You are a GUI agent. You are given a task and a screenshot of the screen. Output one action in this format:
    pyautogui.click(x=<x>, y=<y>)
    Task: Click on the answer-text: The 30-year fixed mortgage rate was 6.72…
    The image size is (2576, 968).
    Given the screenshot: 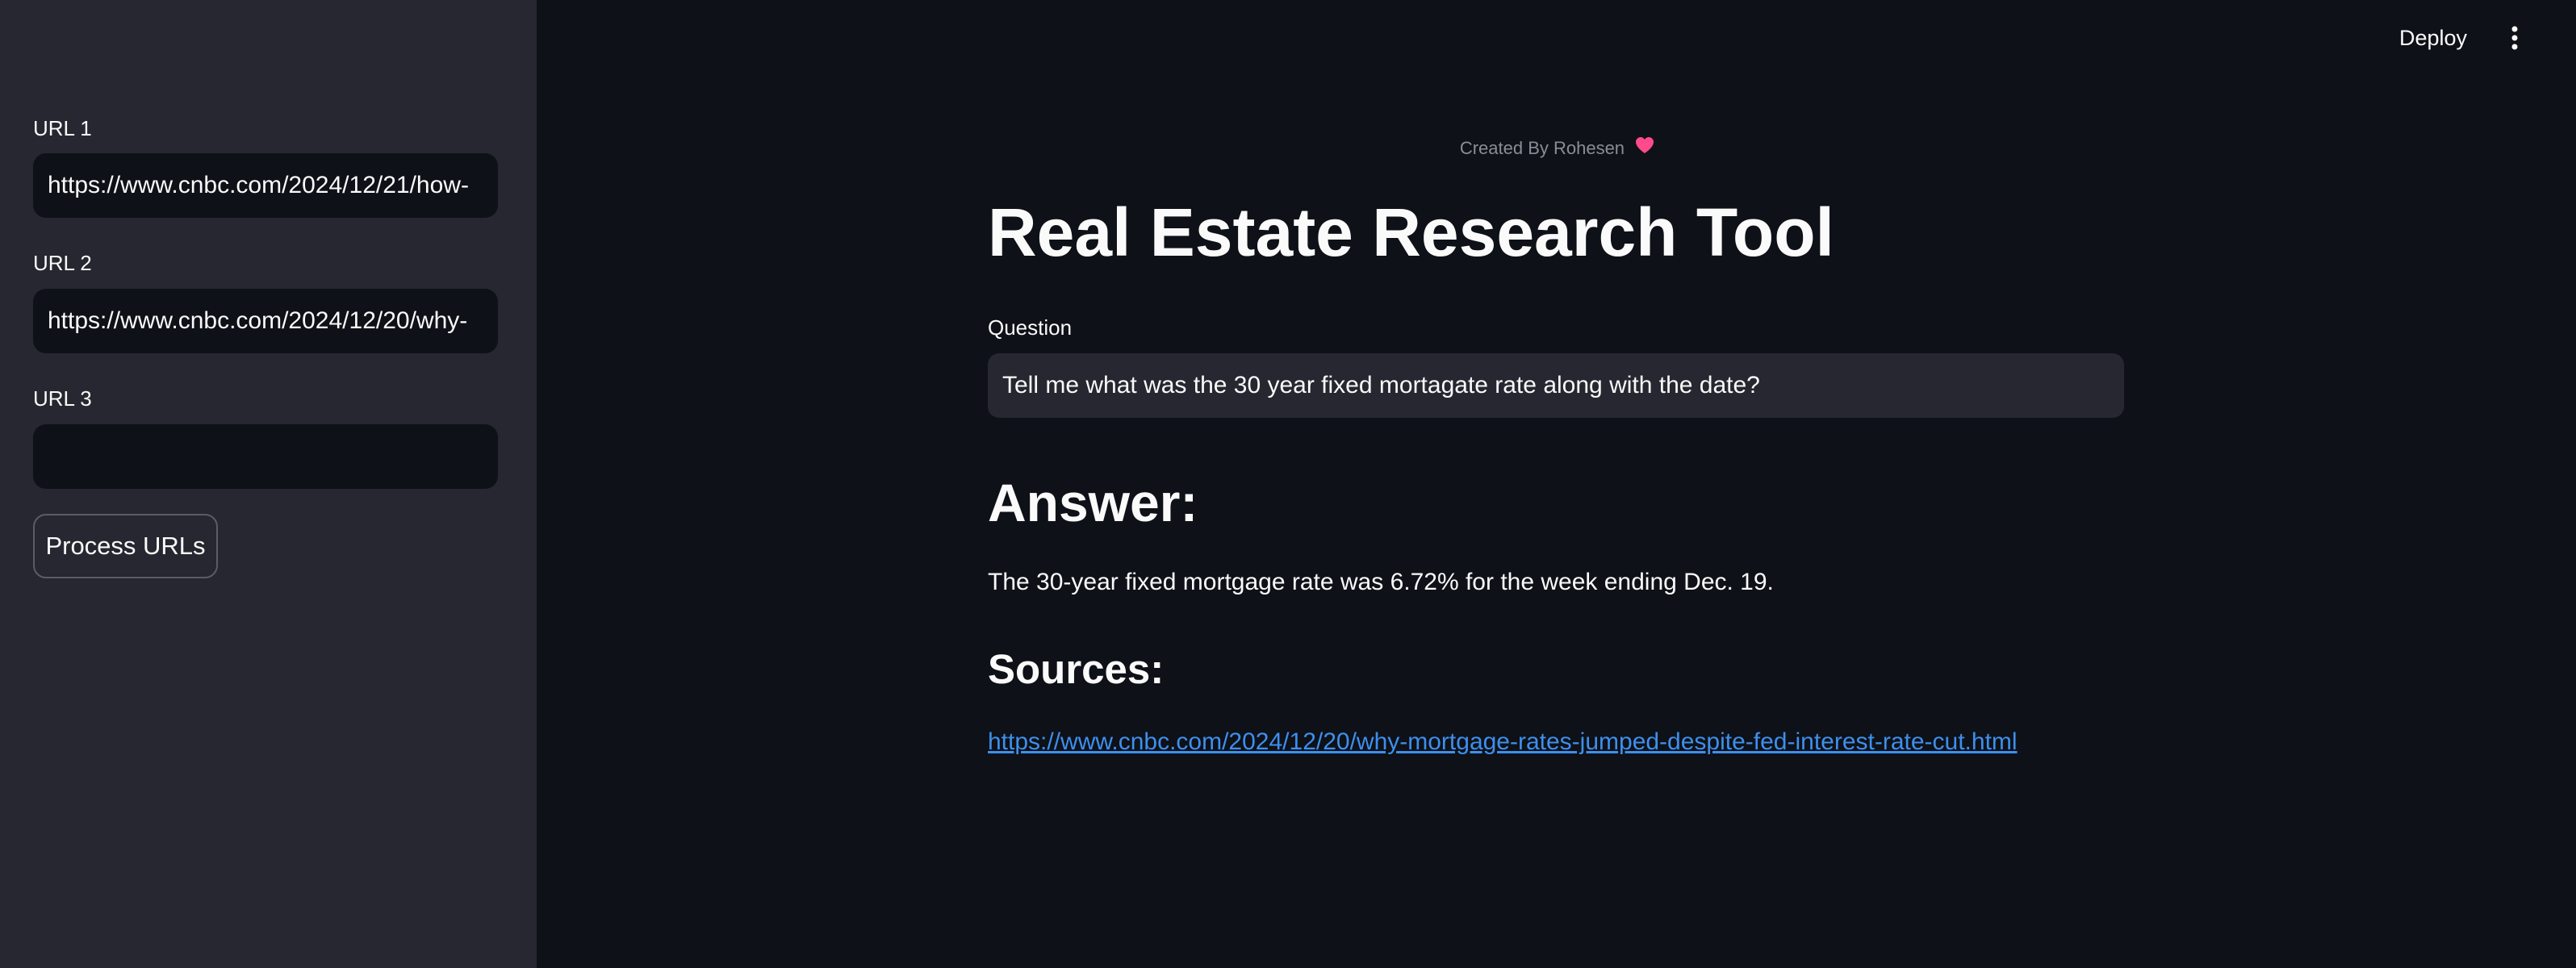 What is the action you would take?
    pyautogui.click(x=1381, y=582)
    